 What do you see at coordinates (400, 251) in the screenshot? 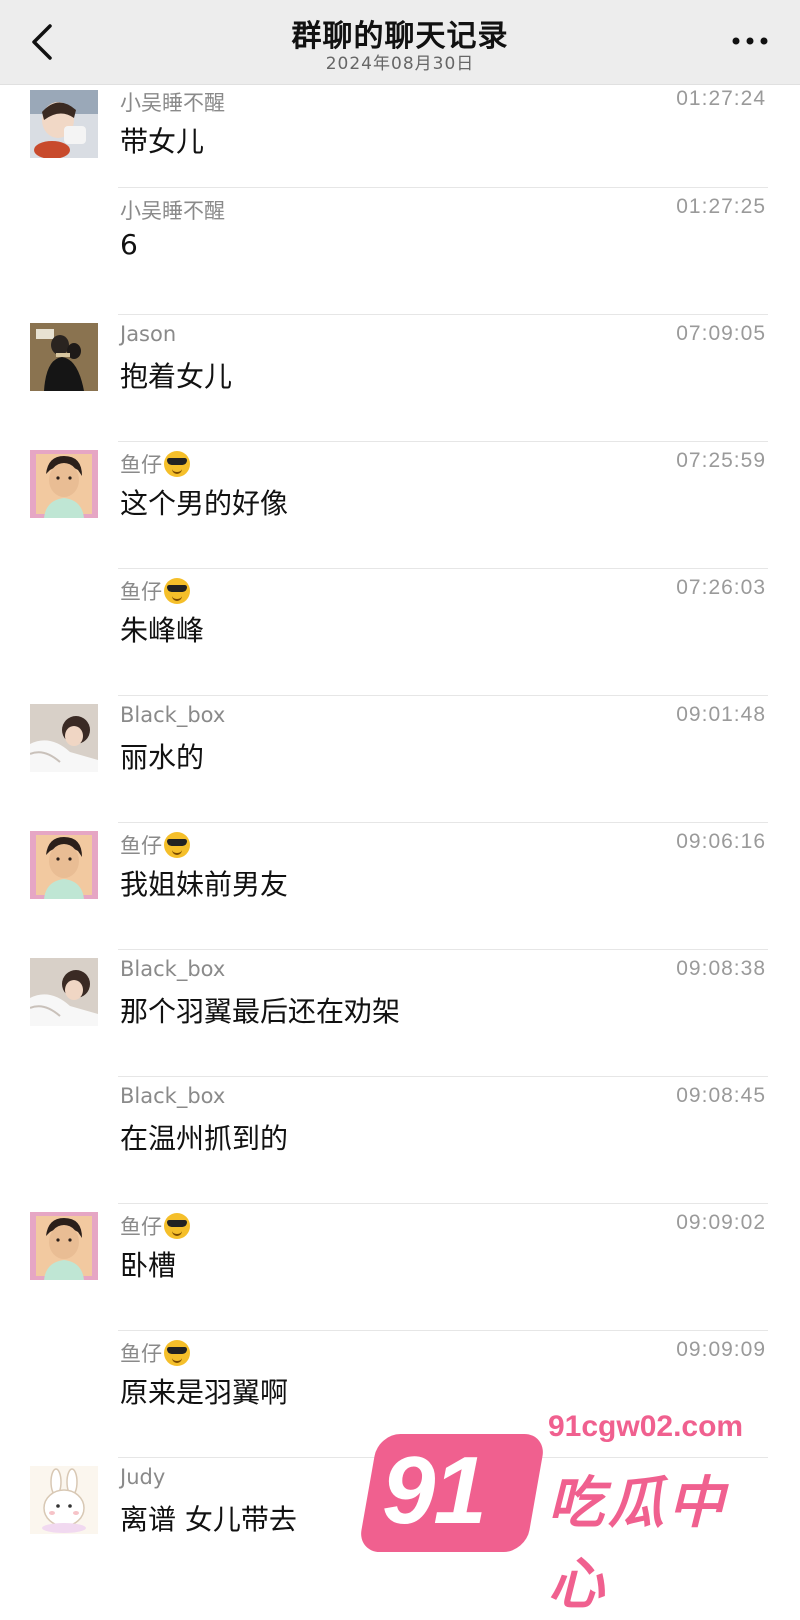
I see `list-item: 小吴睡不醒 01:27:25 6` at bounding box center [400, 251].